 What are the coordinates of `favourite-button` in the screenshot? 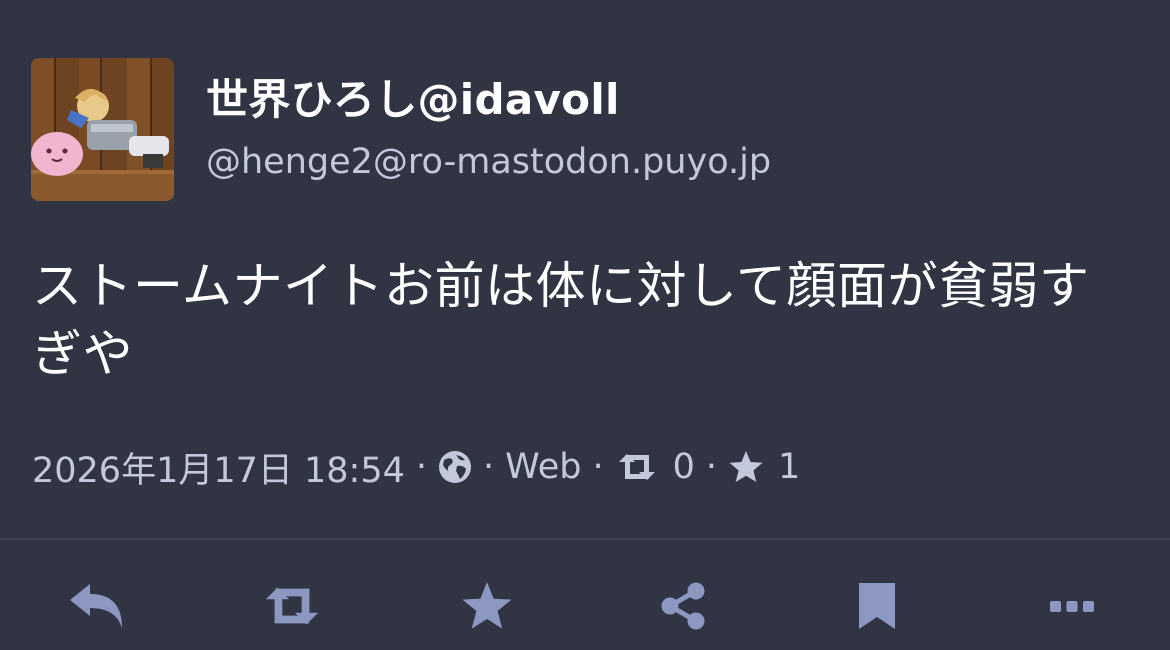 It's located at (487, 606).